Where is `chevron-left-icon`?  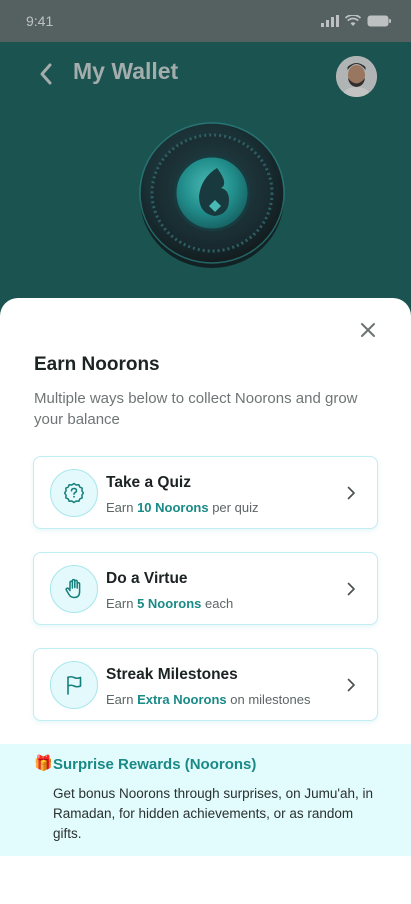 chevron-left-icon is located at coordinates (46, 74).